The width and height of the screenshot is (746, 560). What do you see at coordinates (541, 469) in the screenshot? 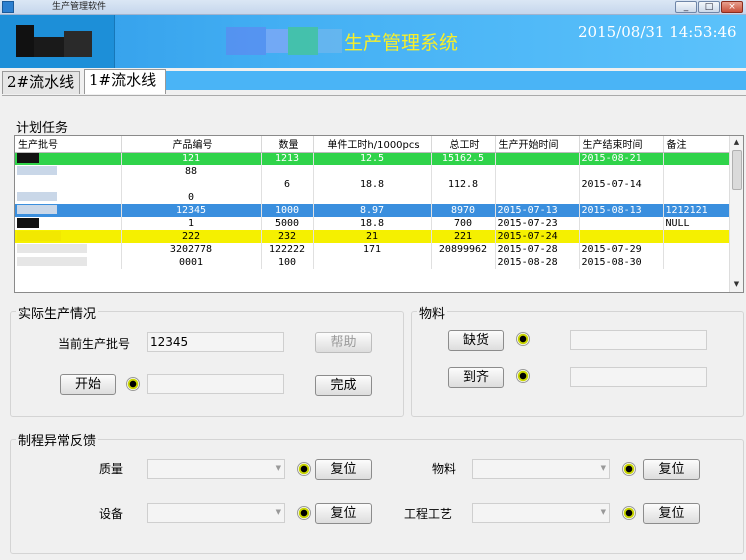
I see `material-select: ▼` at bounding box center [541, 469].